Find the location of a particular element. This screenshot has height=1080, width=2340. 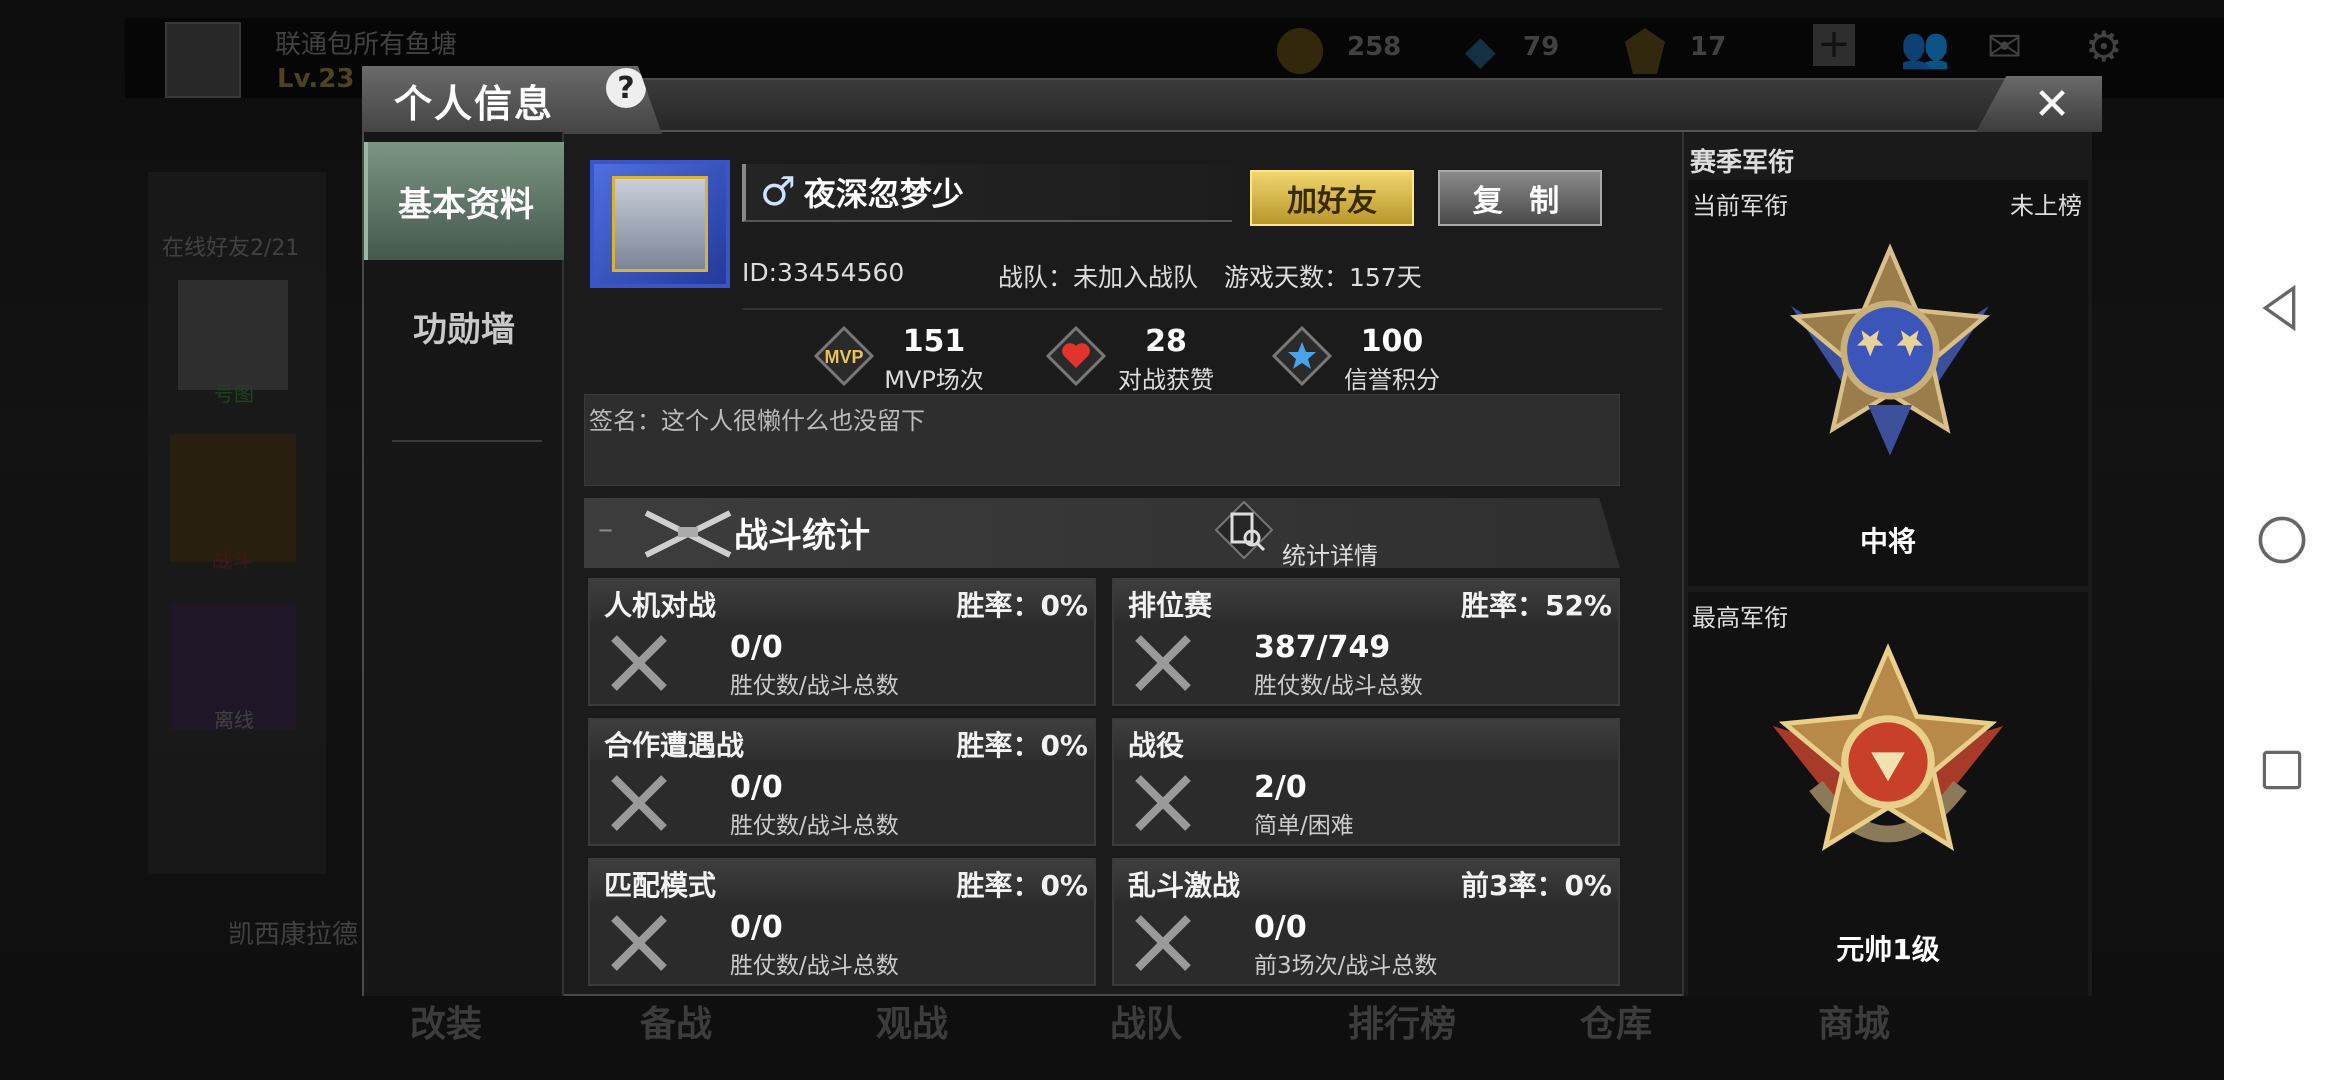

mode-value-label: 前3场次/战斗总数 is located at coordinates (1346, 966).